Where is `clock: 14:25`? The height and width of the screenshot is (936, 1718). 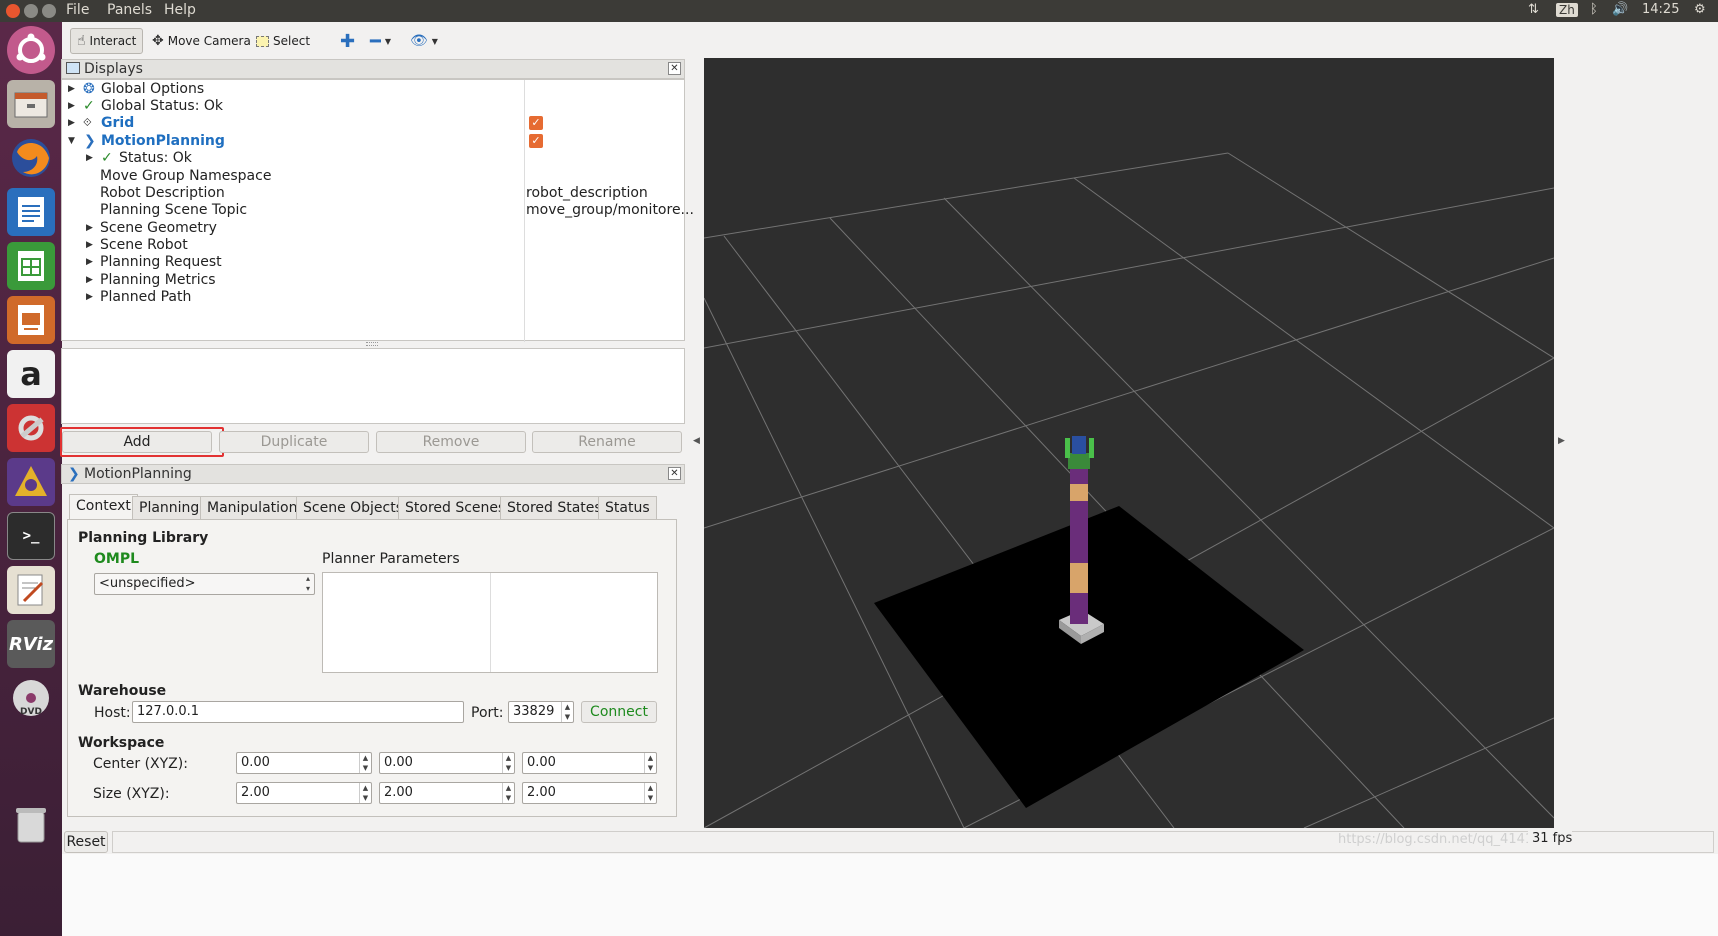 clock: 14:25 is located at coordinates (1660, 9).